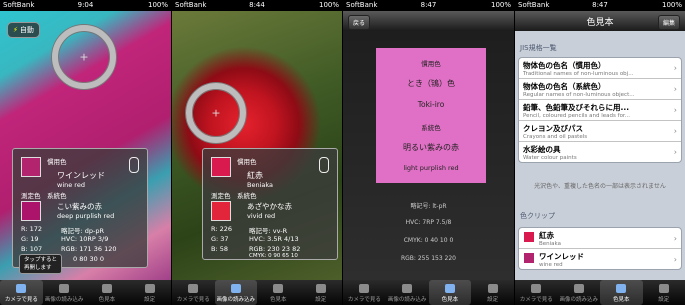 Image resolution: width=685 pixels, height=305 pixels. I want to click on card-line-system-en: light purplish red, so click(431, 168).